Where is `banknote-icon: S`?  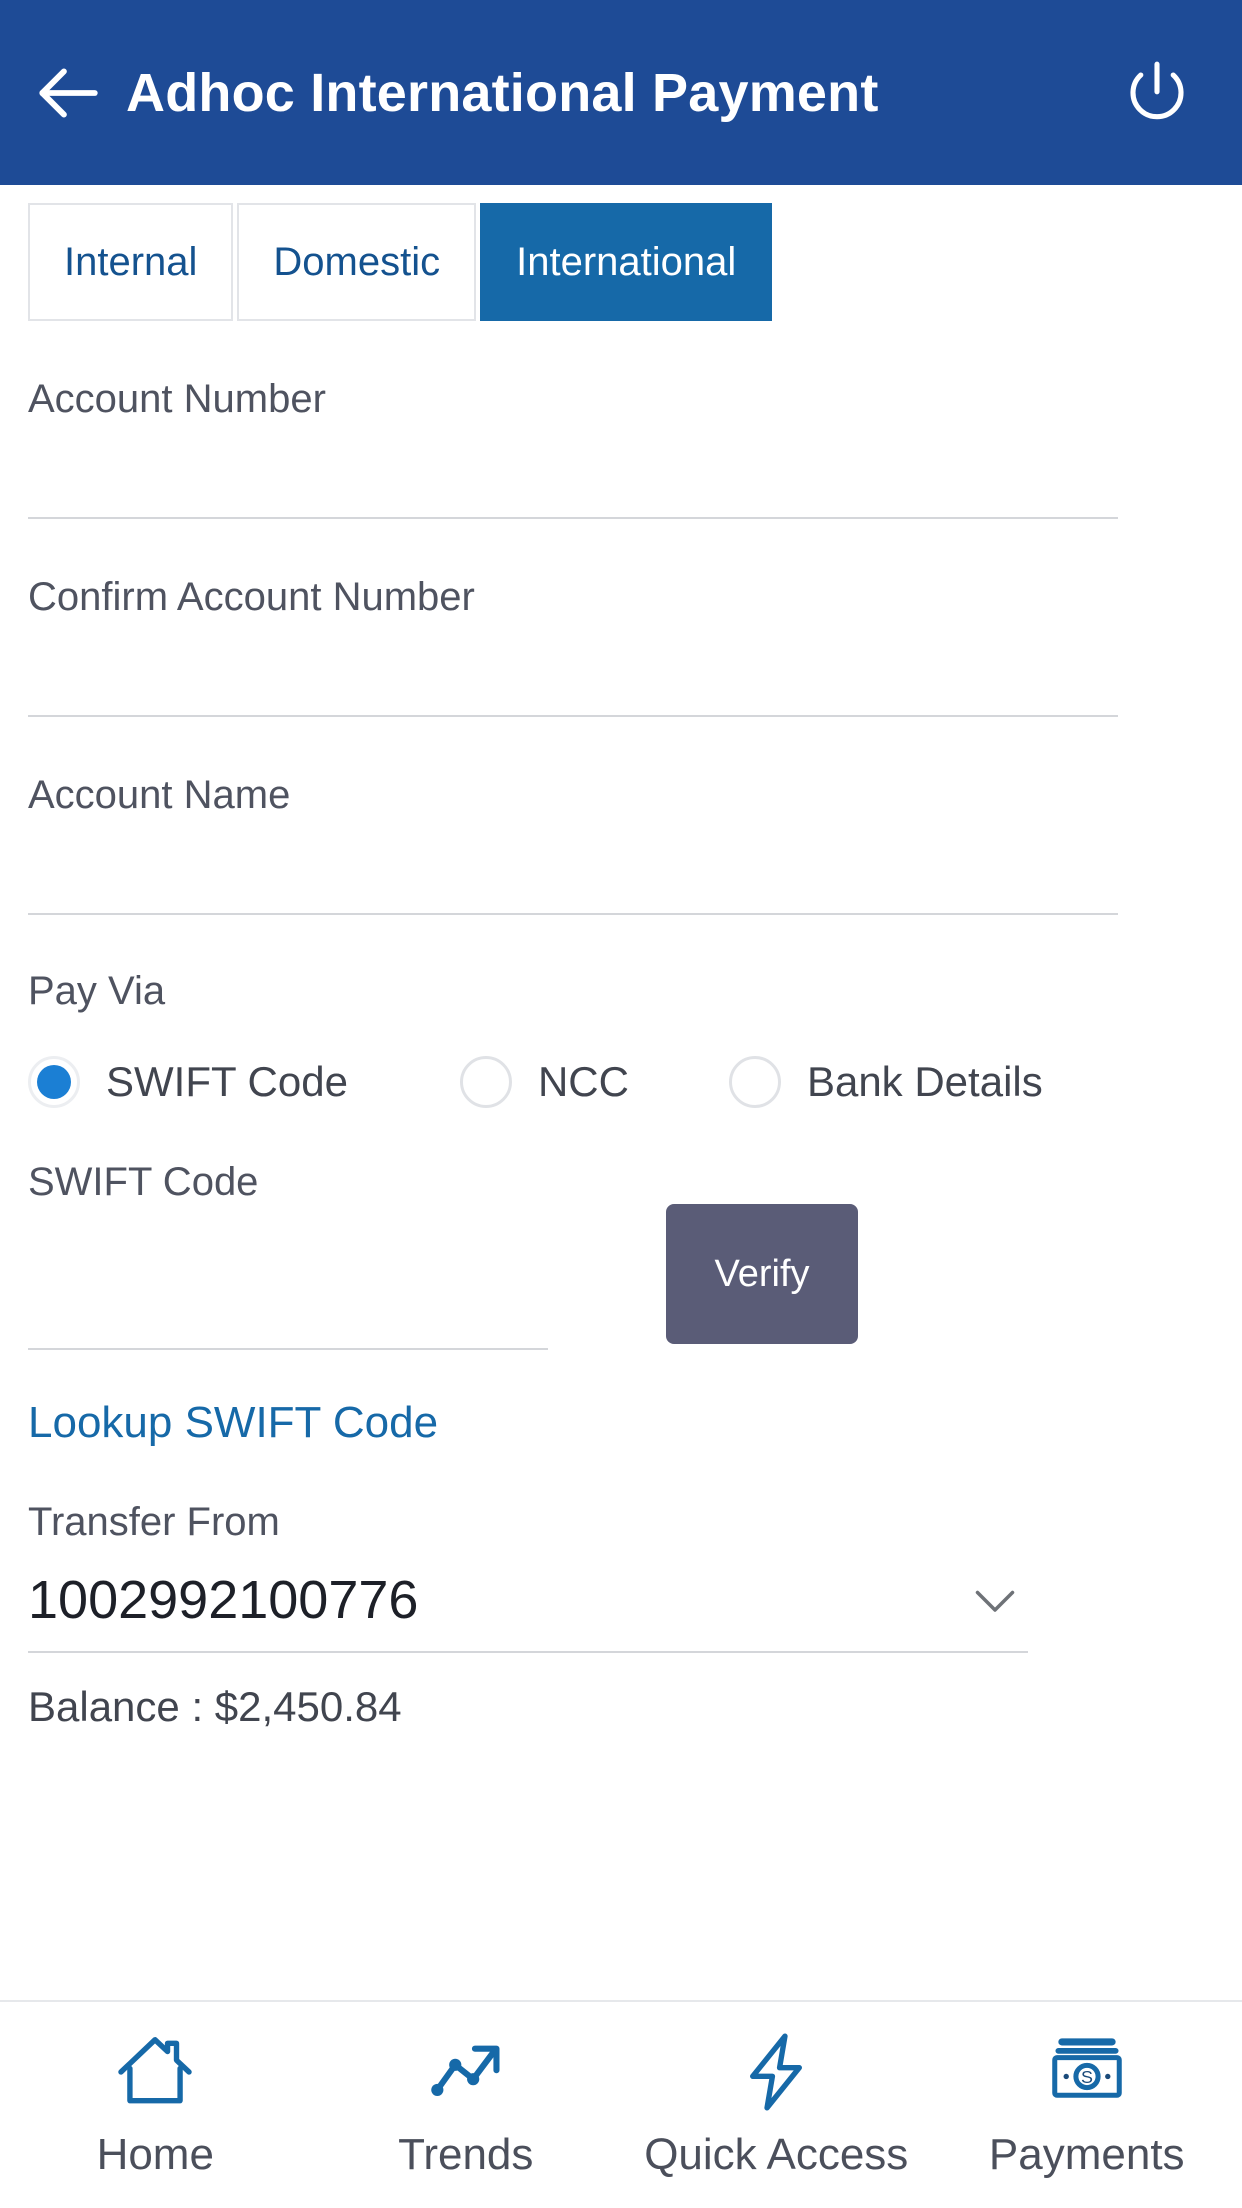
banknote-icon: S is located at coordinates (1087, 2072).